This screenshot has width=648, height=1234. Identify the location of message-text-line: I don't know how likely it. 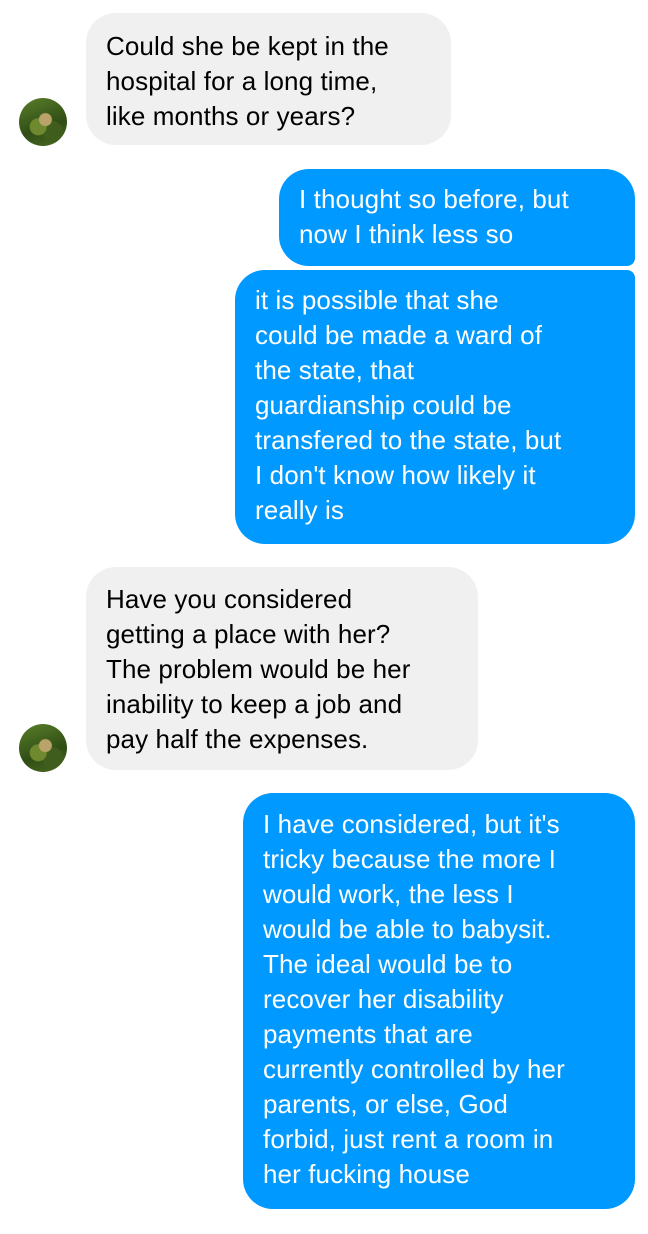
(395, 475).